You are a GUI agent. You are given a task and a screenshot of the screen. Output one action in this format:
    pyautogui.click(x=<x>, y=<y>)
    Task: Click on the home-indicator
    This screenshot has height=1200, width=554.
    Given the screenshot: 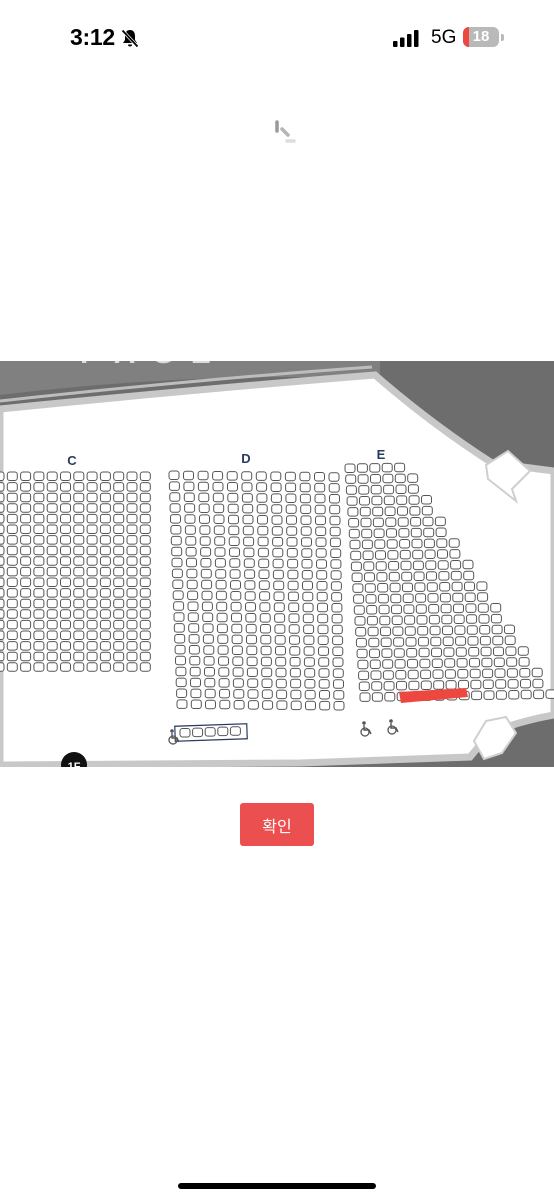 What is the action you would take?
    pyautogui.click(x=277, y=1186)
    